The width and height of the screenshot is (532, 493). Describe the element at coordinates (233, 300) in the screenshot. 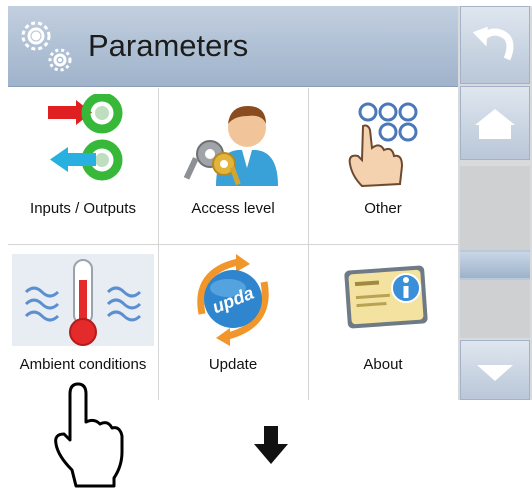

I see `update-icon: upda` at that location.